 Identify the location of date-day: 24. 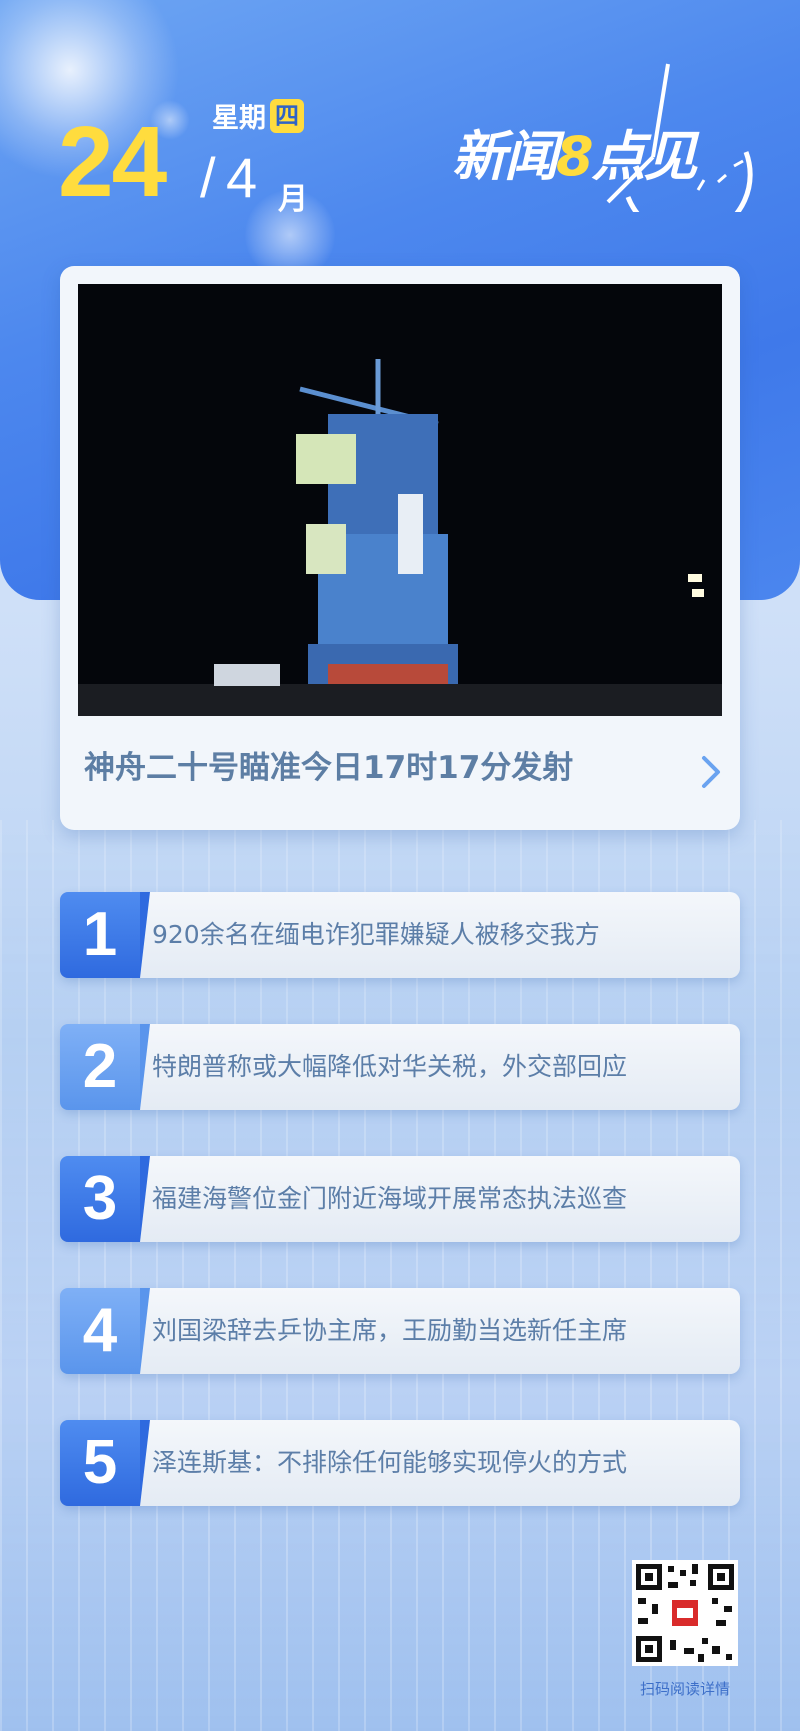
(112, 162).